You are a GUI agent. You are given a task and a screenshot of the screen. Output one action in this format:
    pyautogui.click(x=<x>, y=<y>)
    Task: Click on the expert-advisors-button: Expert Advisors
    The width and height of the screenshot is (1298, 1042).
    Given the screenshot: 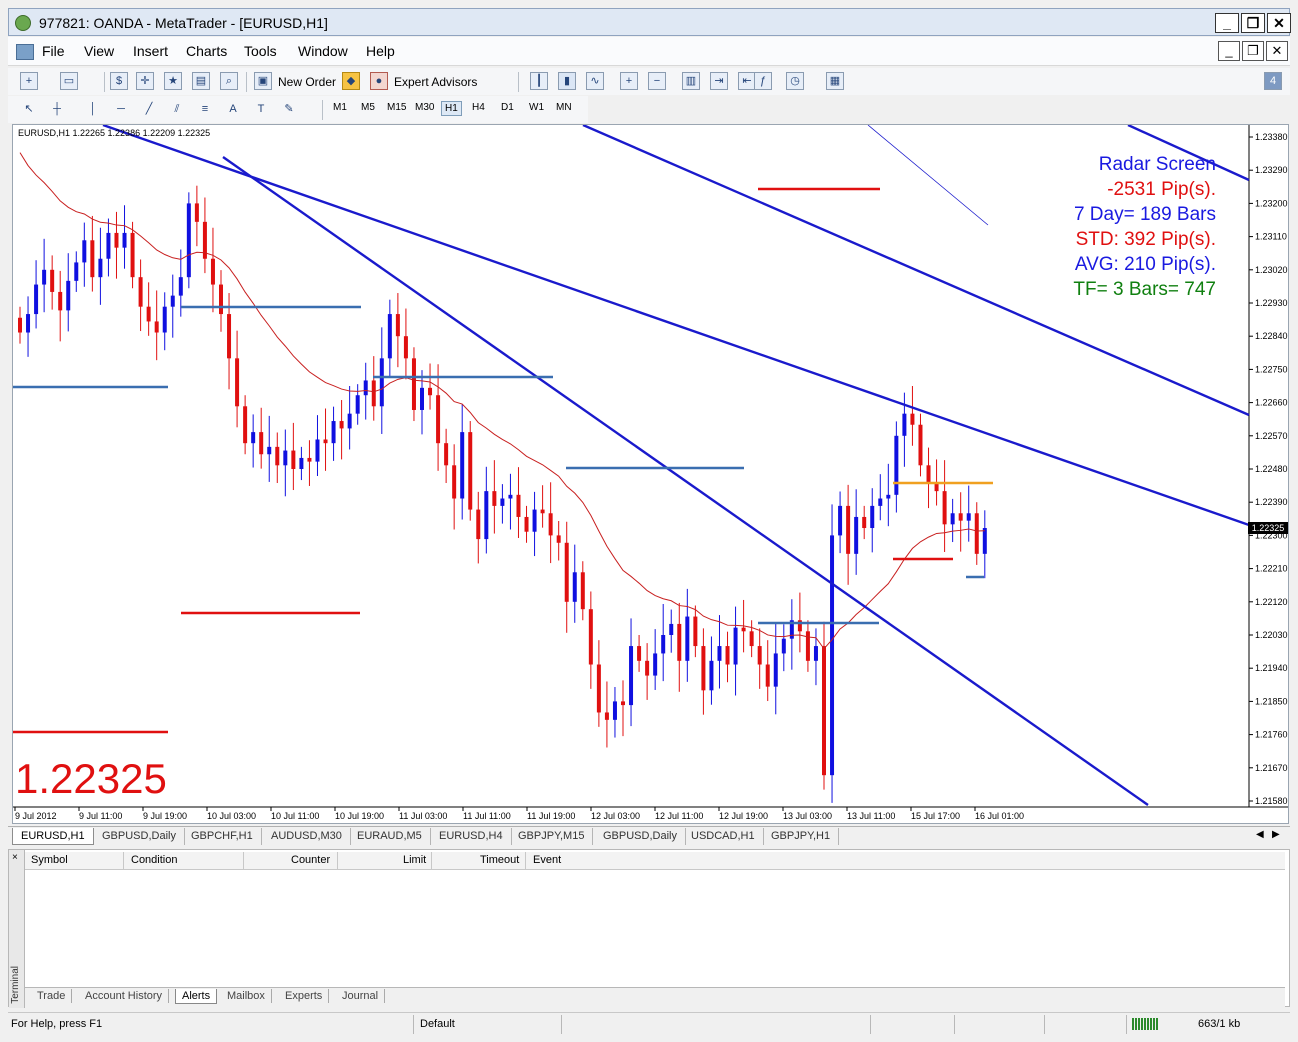 What is the action you would take?
    pyautogui.click(x=435, y=82)
    